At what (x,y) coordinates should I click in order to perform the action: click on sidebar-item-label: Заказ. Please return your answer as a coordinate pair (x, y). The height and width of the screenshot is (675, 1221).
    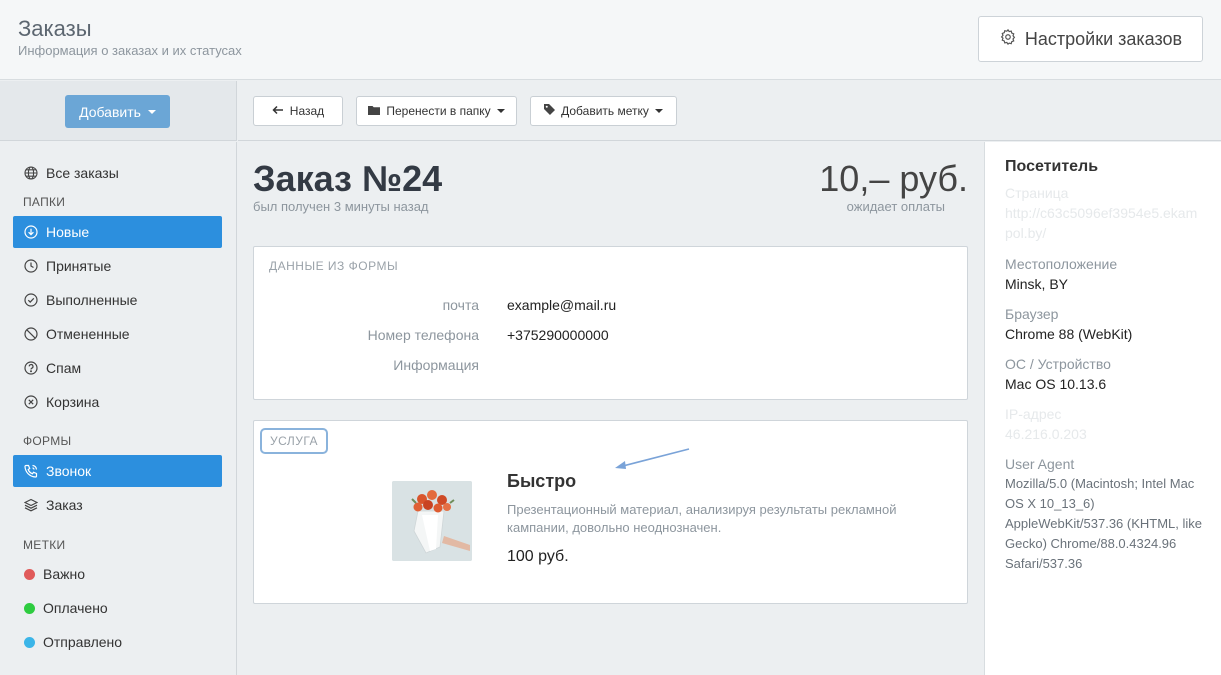
    Looking at the image, I should click on (64, 505).